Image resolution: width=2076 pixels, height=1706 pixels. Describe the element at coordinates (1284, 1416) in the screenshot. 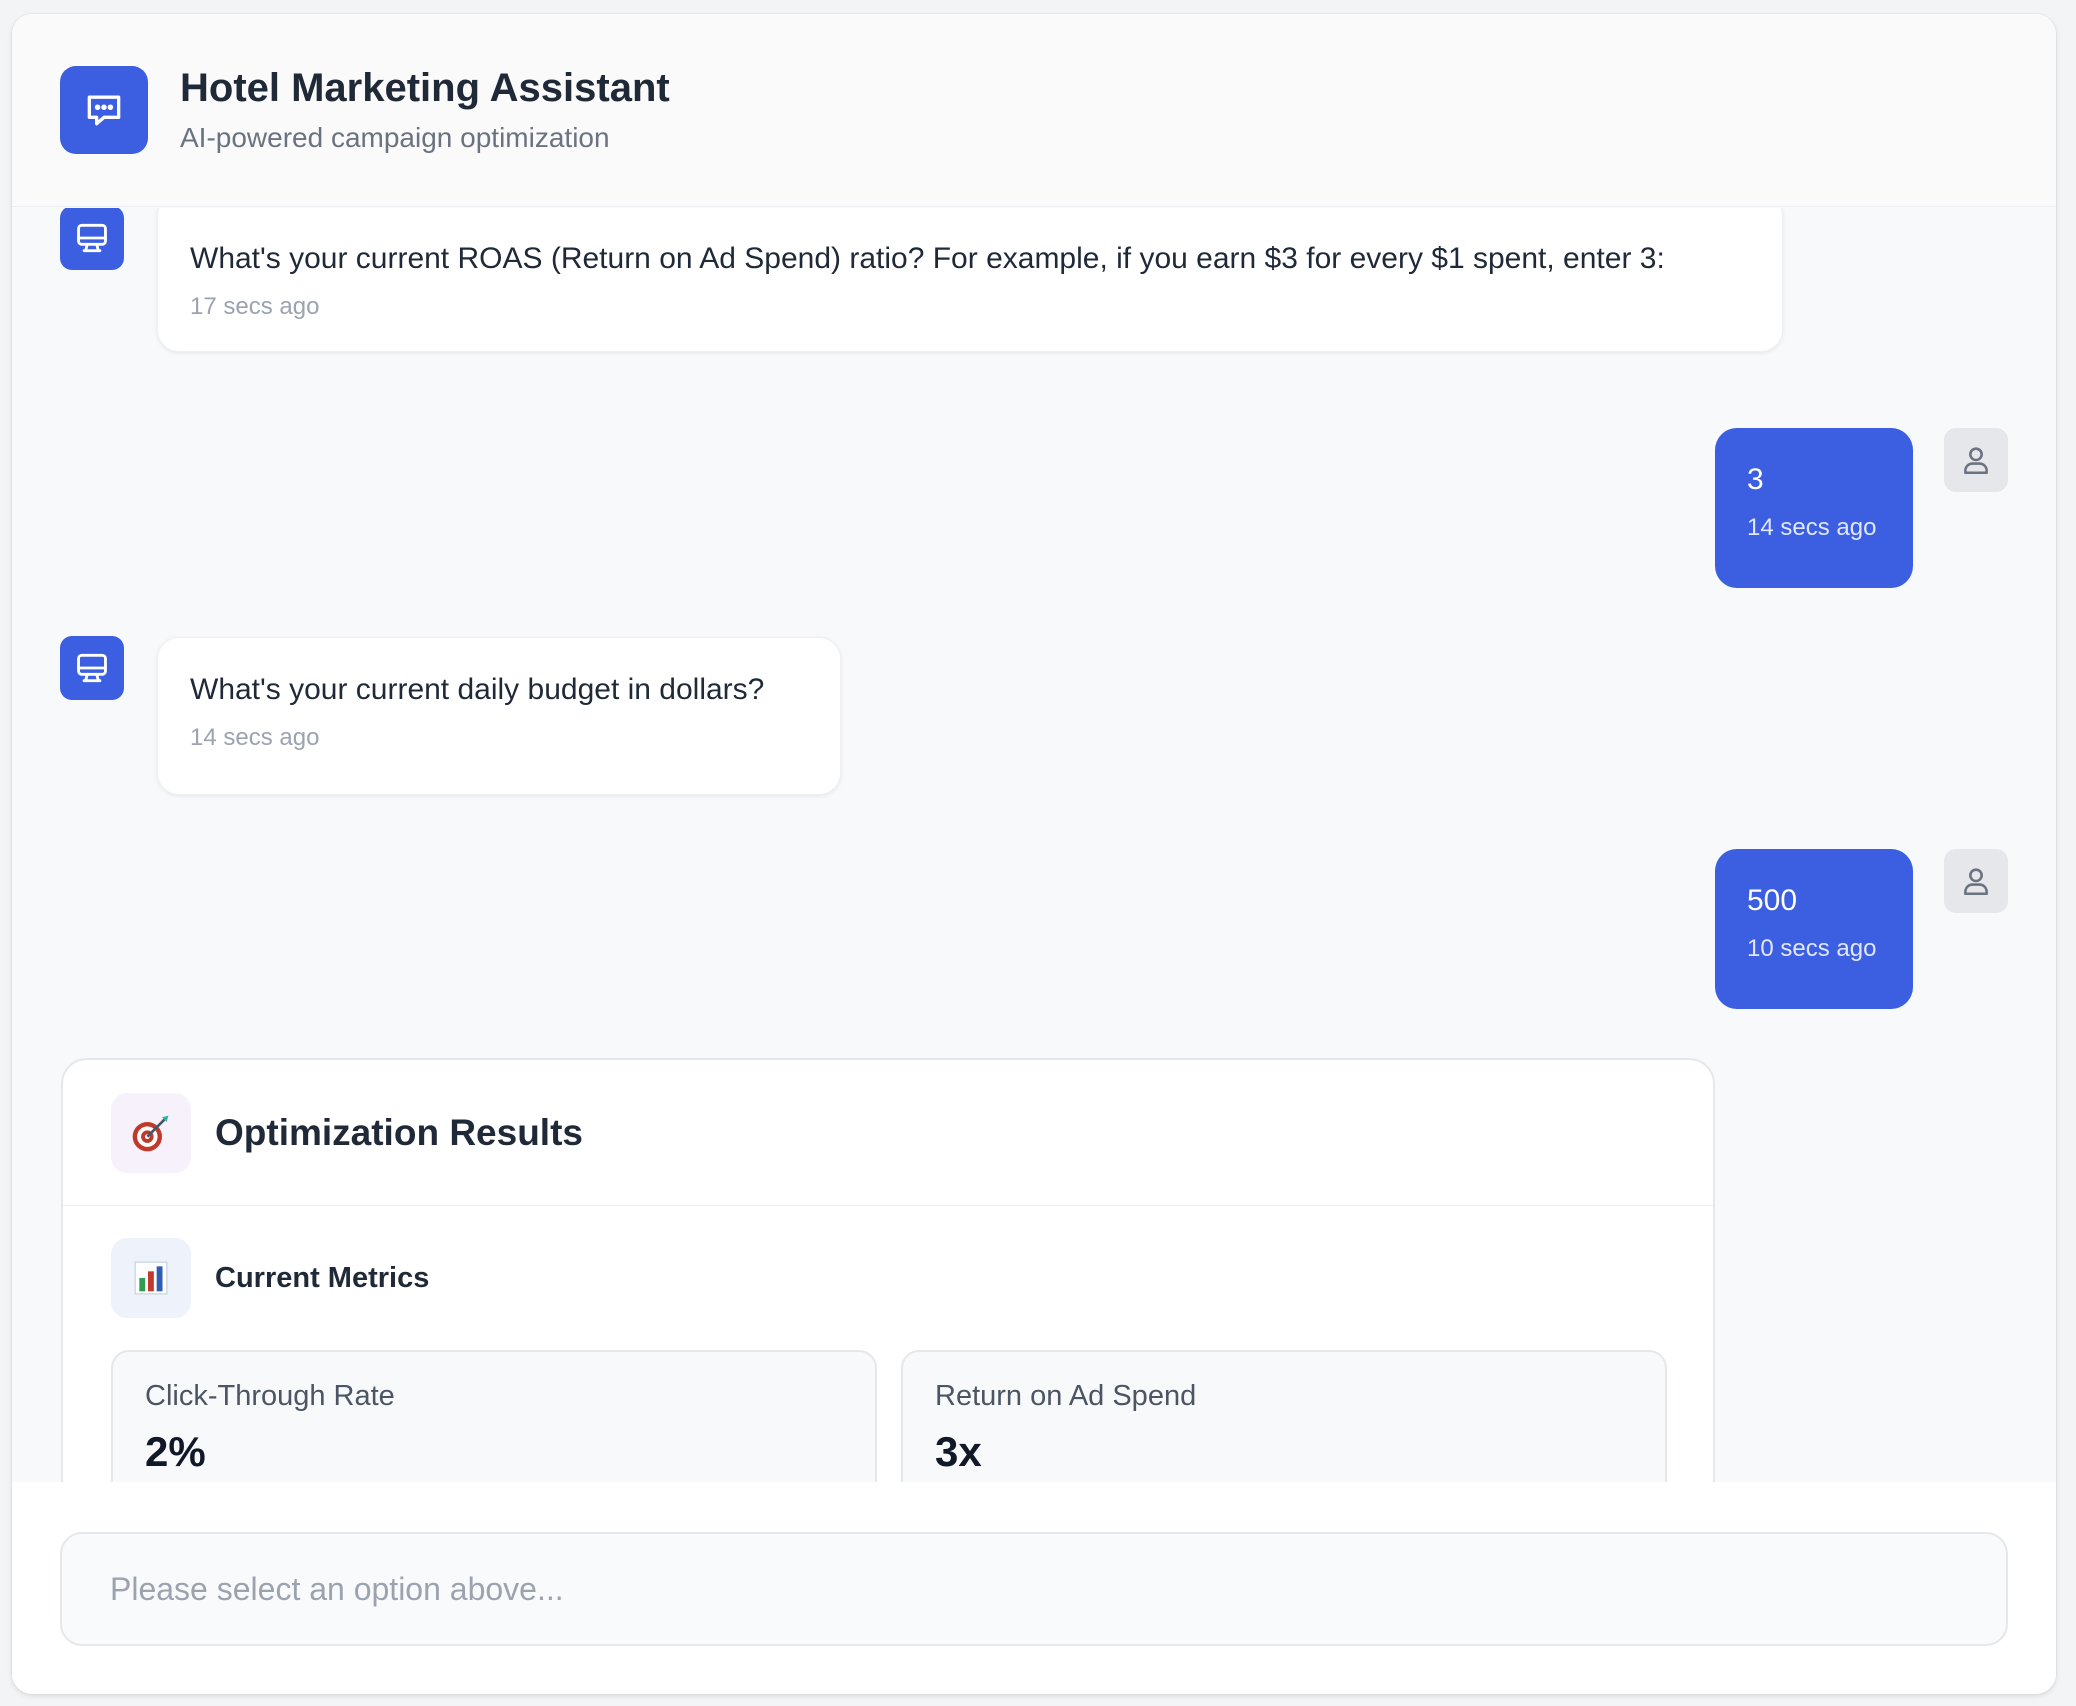

I see `metric-card: Return on Ad Spend 3x` at that location.